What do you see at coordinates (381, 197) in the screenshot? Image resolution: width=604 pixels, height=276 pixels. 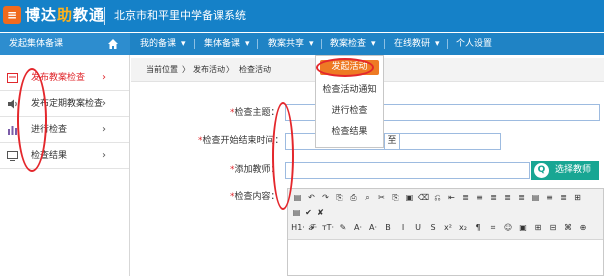 I see `toolbar-button: ✂` at bounding box center [381, 197].